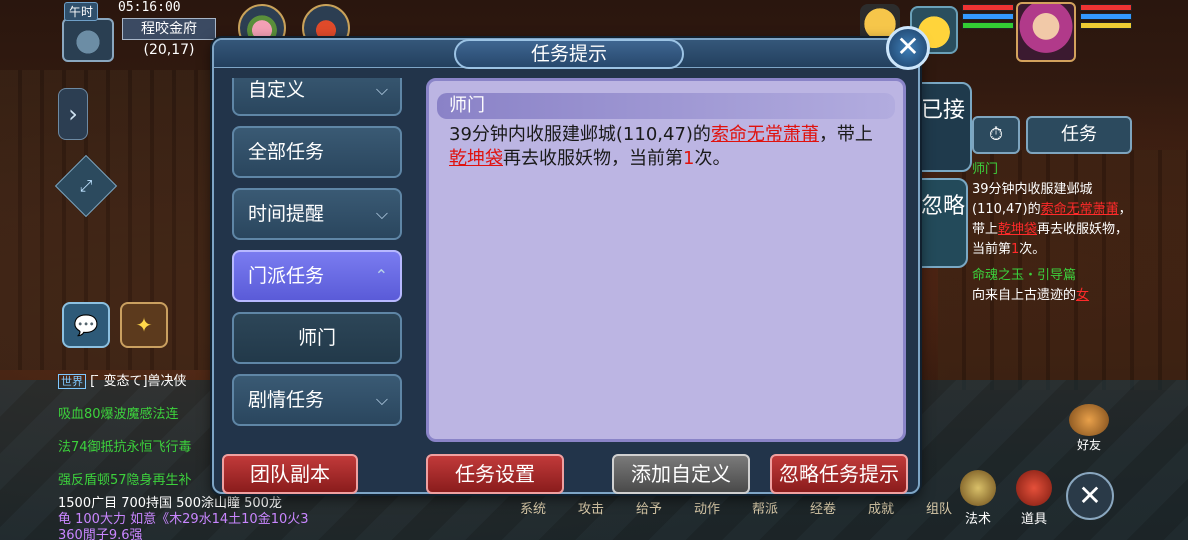 Image resolution: width=1188 pixels, height=540 pixels. I want to click on player-status-bars, so click(1106, 22).